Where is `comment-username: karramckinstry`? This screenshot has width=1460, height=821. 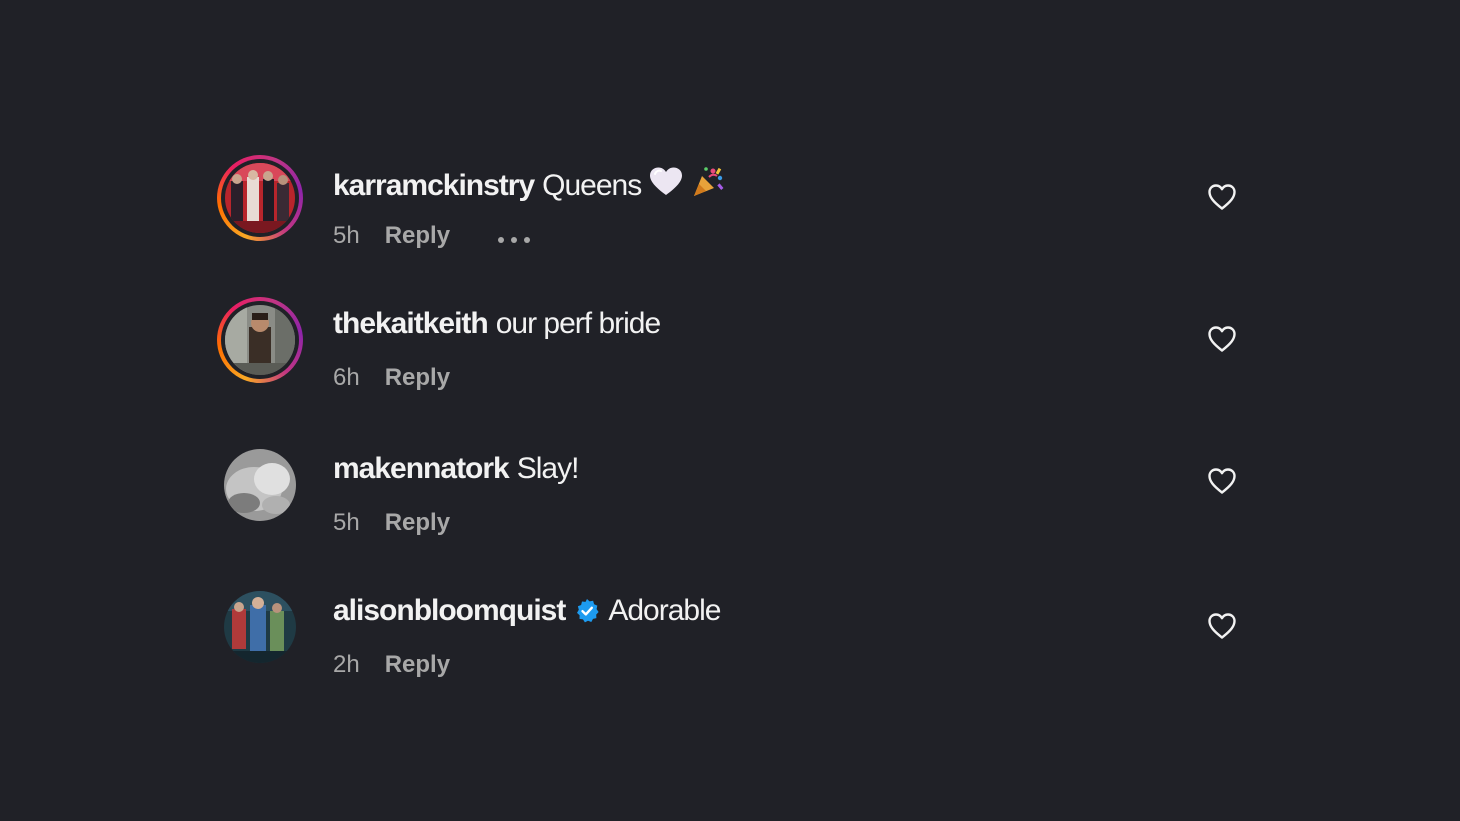 comment-username: karramckinstry is located at coordinates (434, 186).